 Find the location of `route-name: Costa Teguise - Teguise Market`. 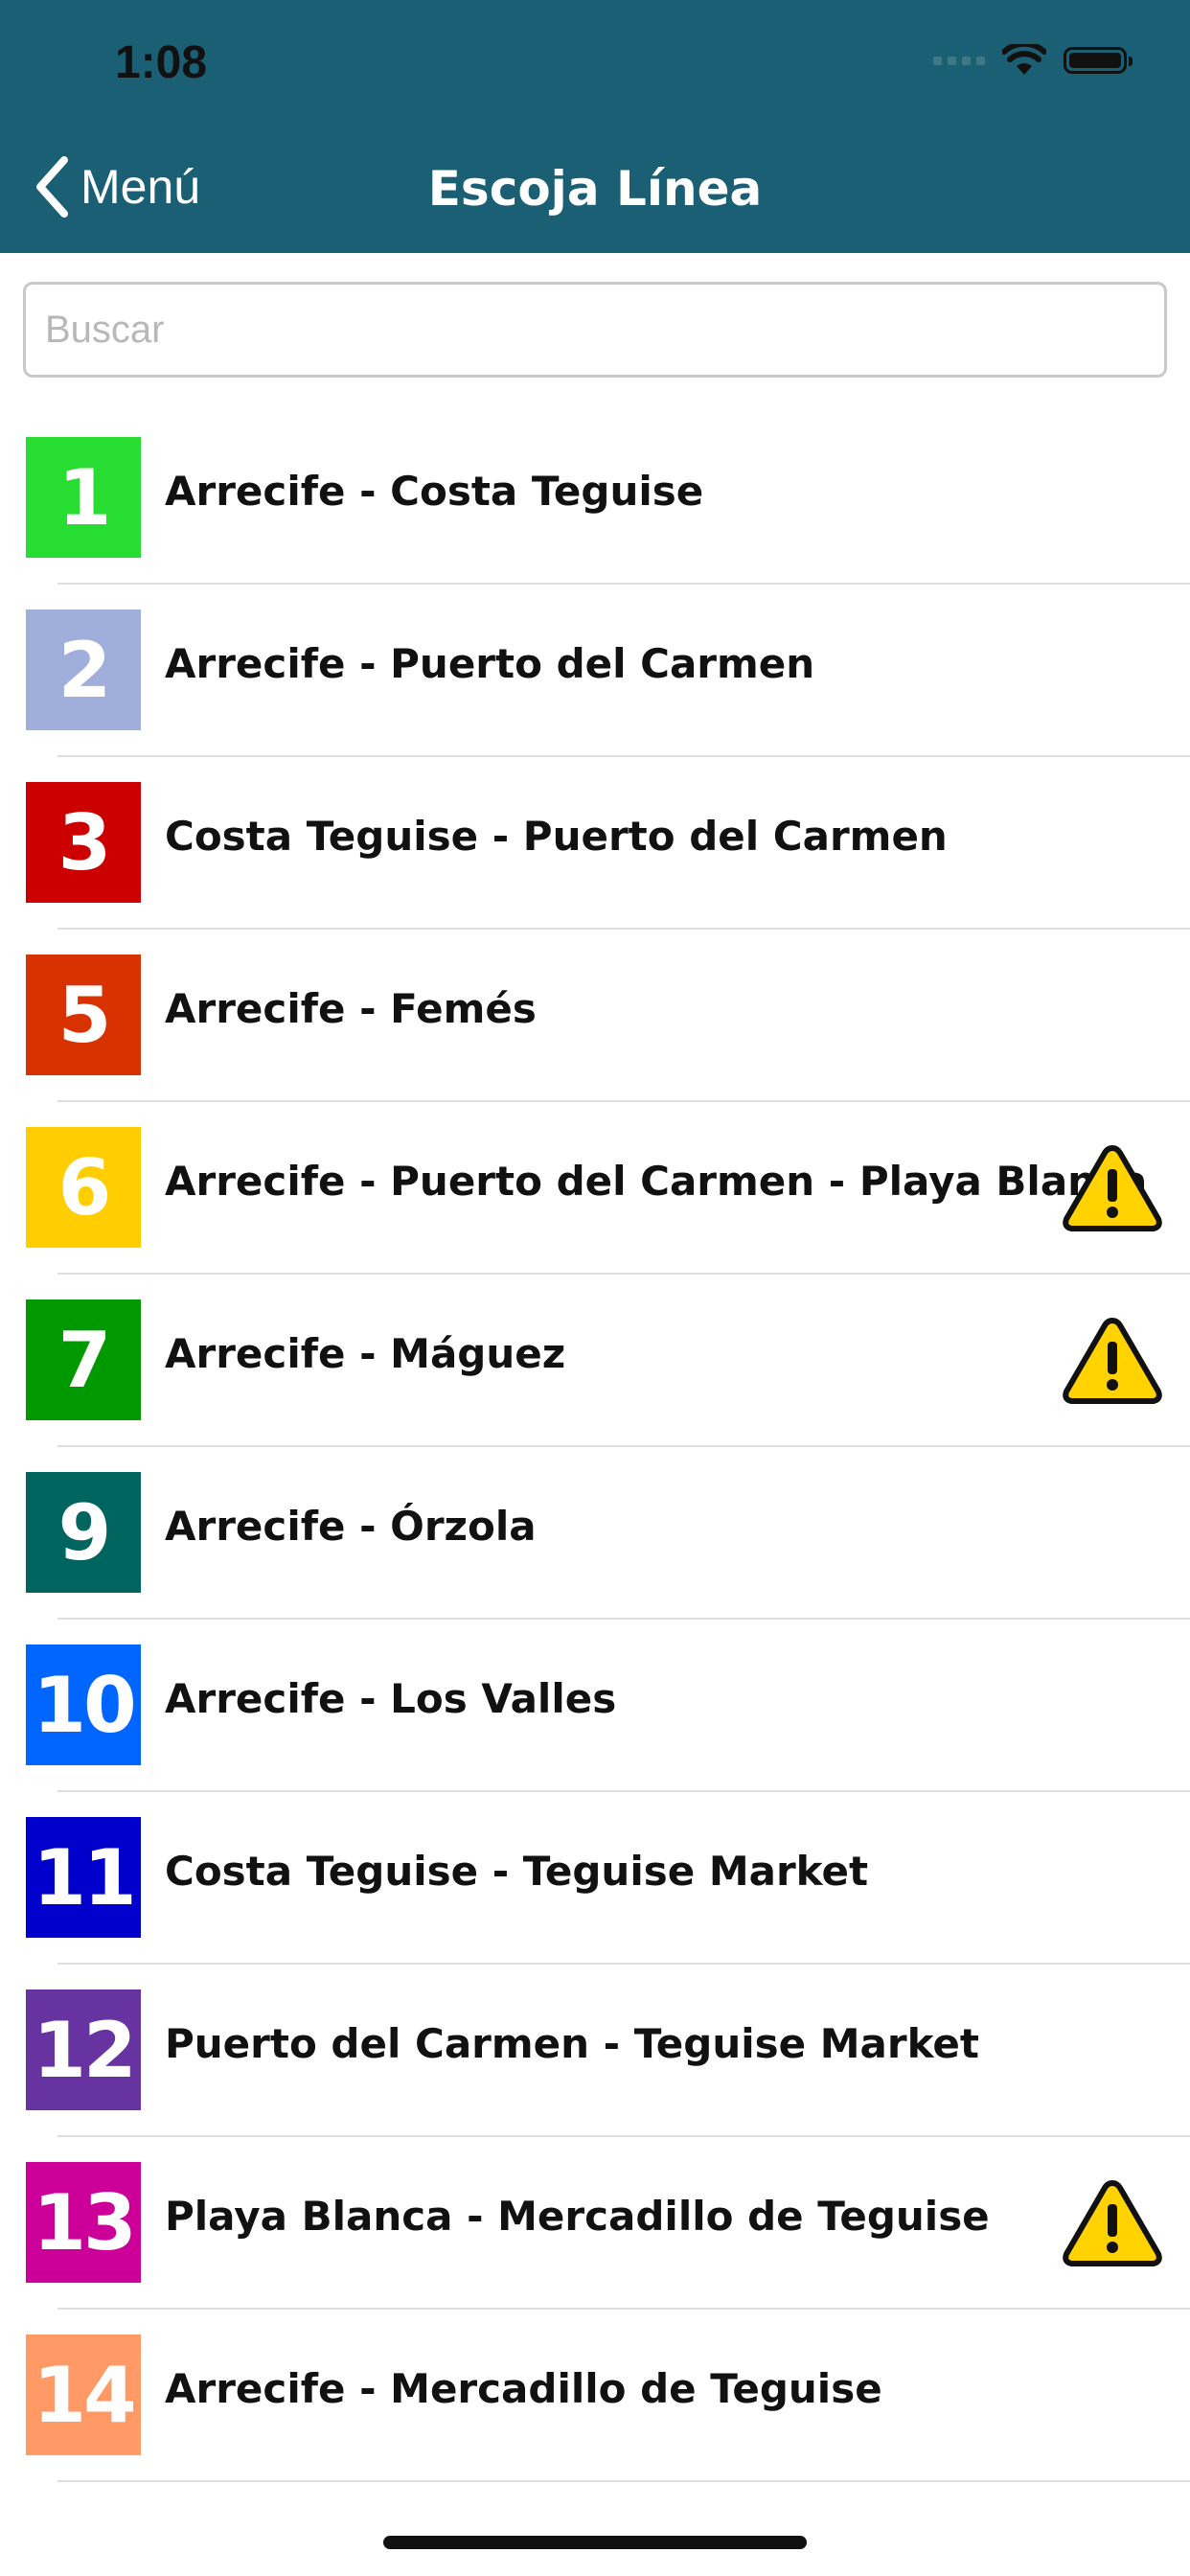

route-name: Costa Teguise - Teguise Market is located at coordinates (517, 1871).